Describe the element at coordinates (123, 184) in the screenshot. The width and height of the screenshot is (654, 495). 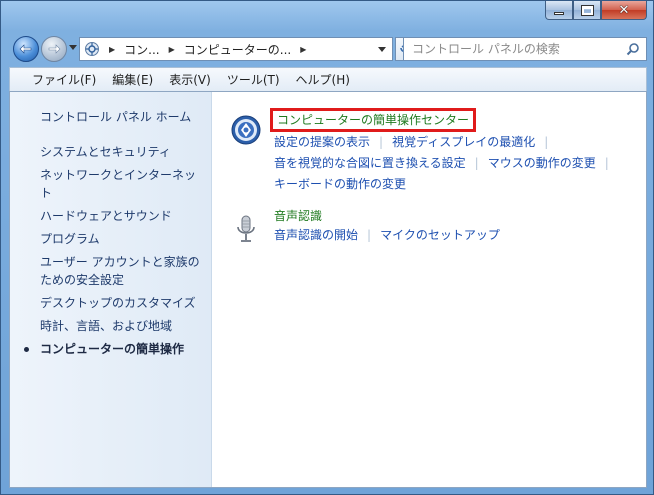
I see `sidebar-item-network-internet: ネットワークとインターネット` at that location.